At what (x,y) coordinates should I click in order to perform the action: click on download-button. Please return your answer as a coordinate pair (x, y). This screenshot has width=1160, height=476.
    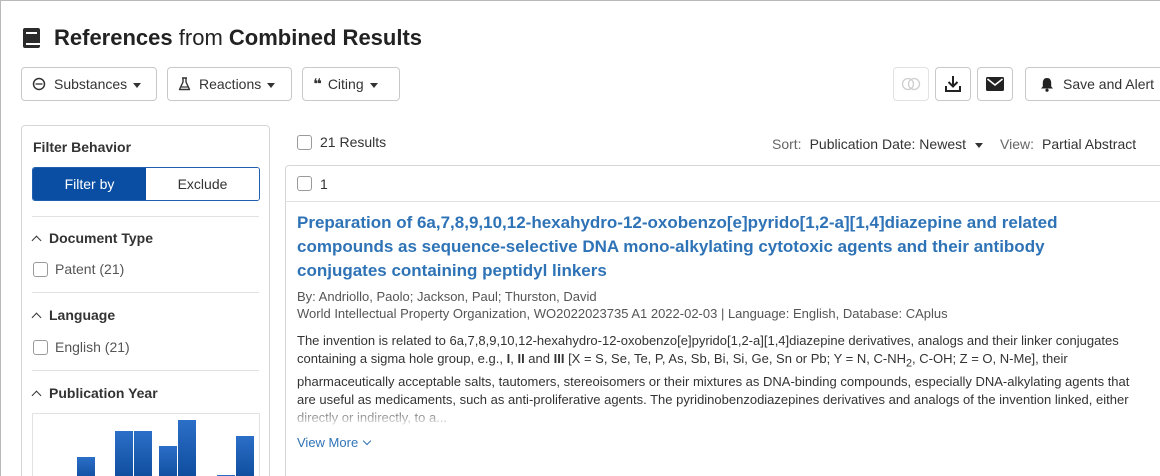
    Looking at the image, I should click on (953, 84).